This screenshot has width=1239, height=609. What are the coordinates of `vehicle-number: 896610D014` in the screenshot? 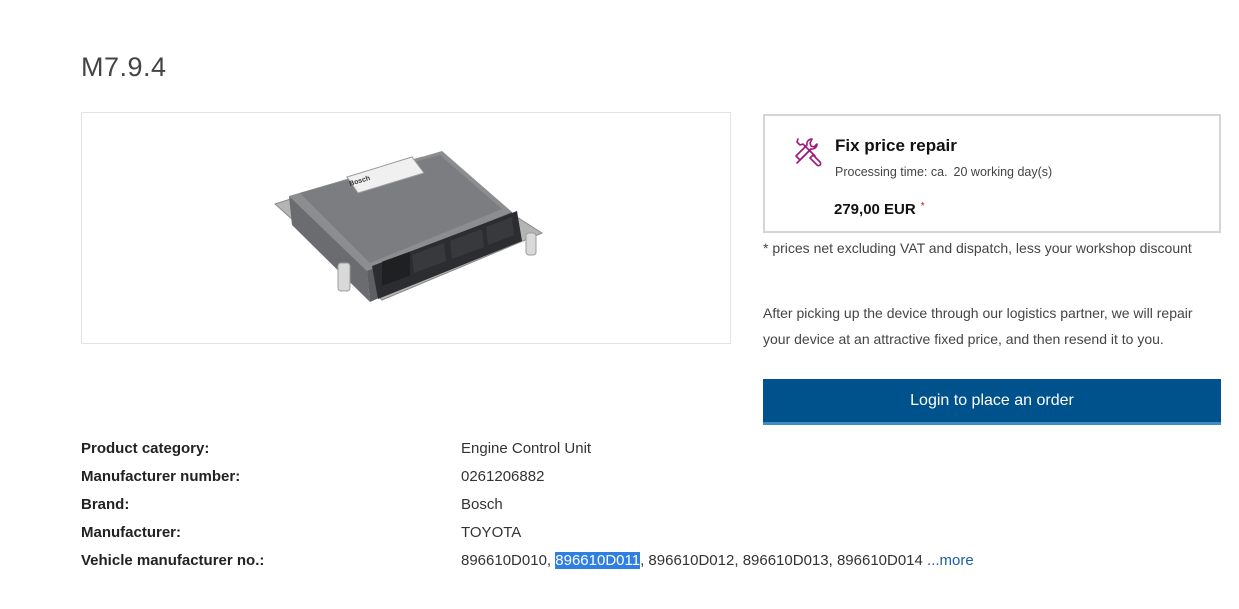 It's located at (879, 560).